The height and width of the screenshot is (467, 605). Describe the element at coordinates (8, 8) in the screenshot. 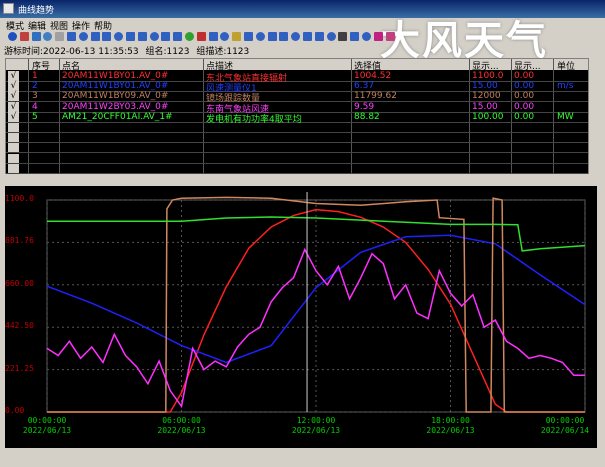

I see `app-icon` at that location.